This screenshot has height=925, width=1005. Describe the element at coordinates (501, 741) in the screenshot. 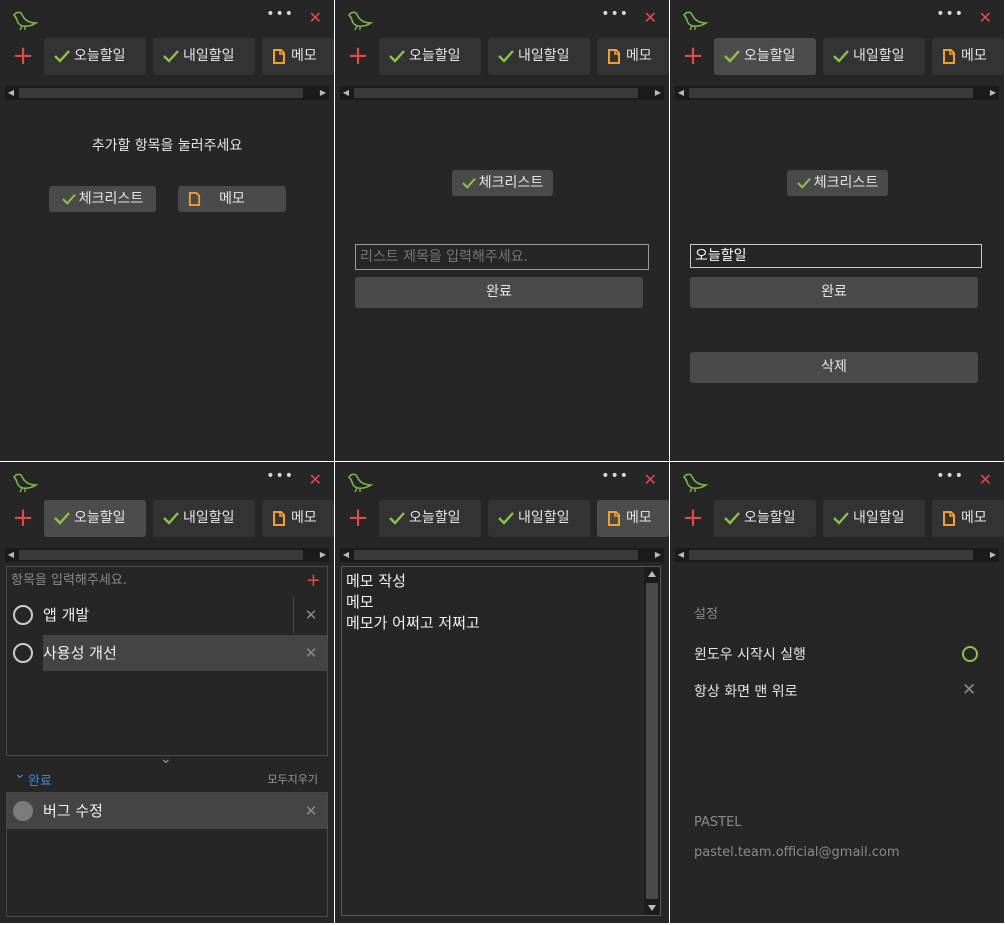

I see `memo-textarea: 메모 작성 메모 메모가 어쩌고 저쩌고` at that location.